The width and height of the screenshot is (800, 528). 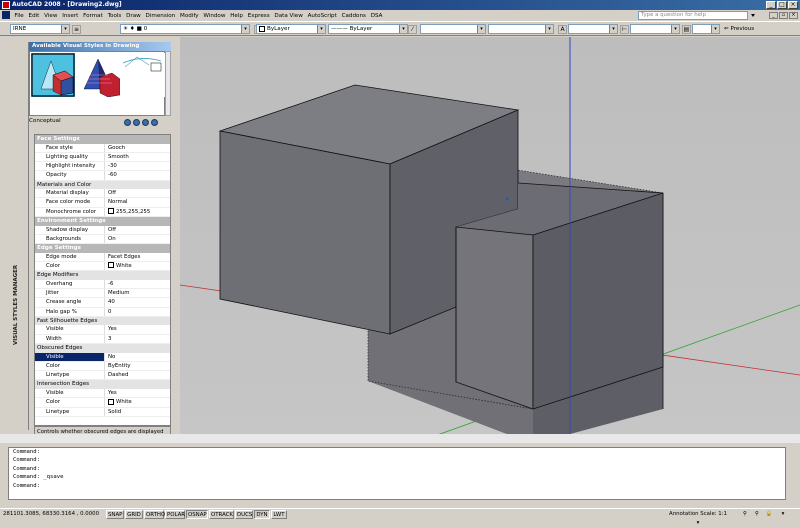 What do you see at coordinates (698, 518) in the screenshot?
I see `annotation-scale: Annotation Scale: 1:1 ▾` at bounding box center [698, 518].